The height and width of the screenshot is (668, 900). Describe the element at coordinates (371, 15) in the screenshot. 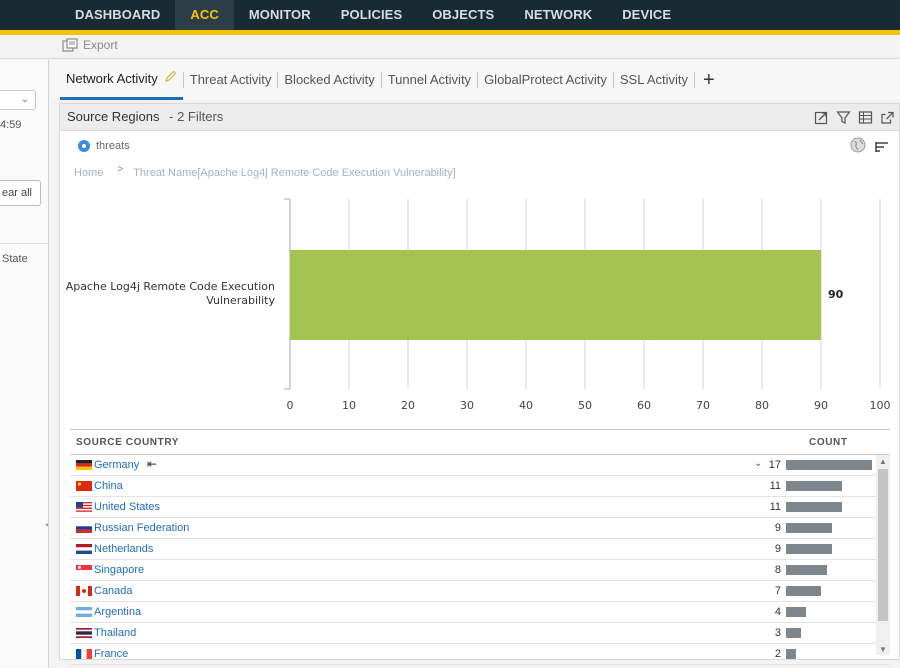

I see `nav-item-policies: POLICIES` at that location.